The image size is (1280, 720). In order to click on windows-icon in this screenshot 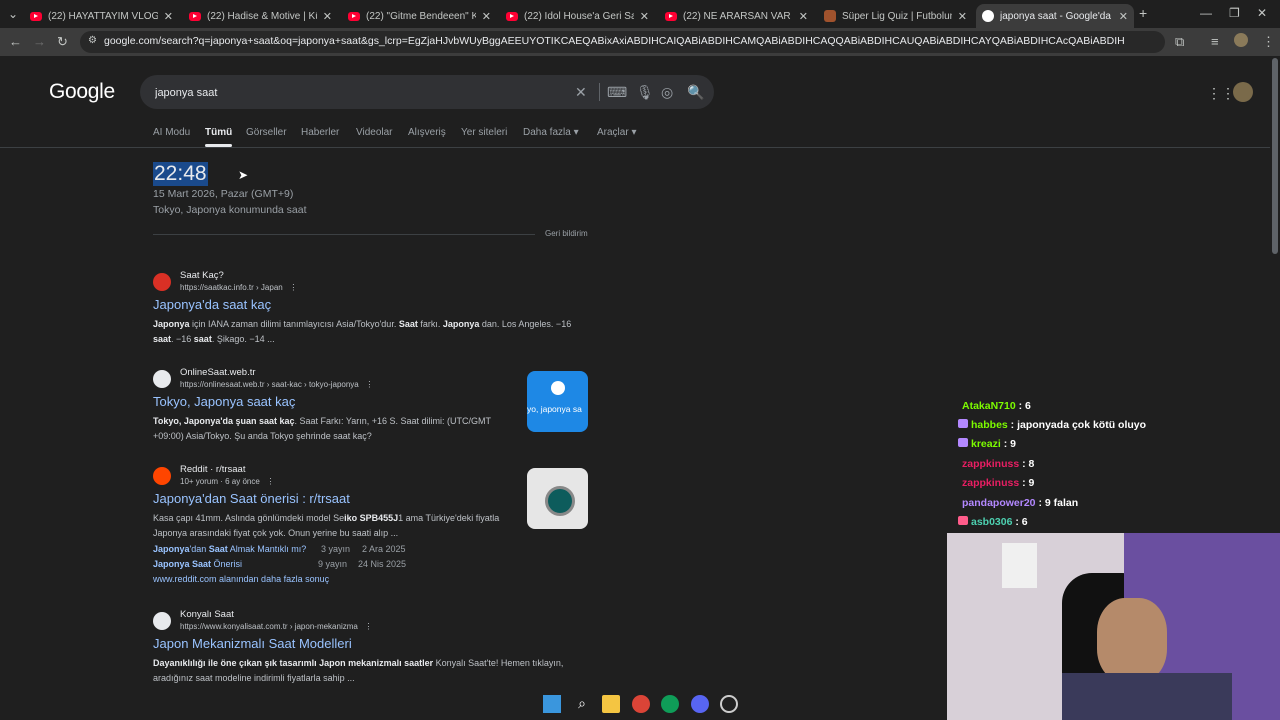, I will do `click(552, 704)`.